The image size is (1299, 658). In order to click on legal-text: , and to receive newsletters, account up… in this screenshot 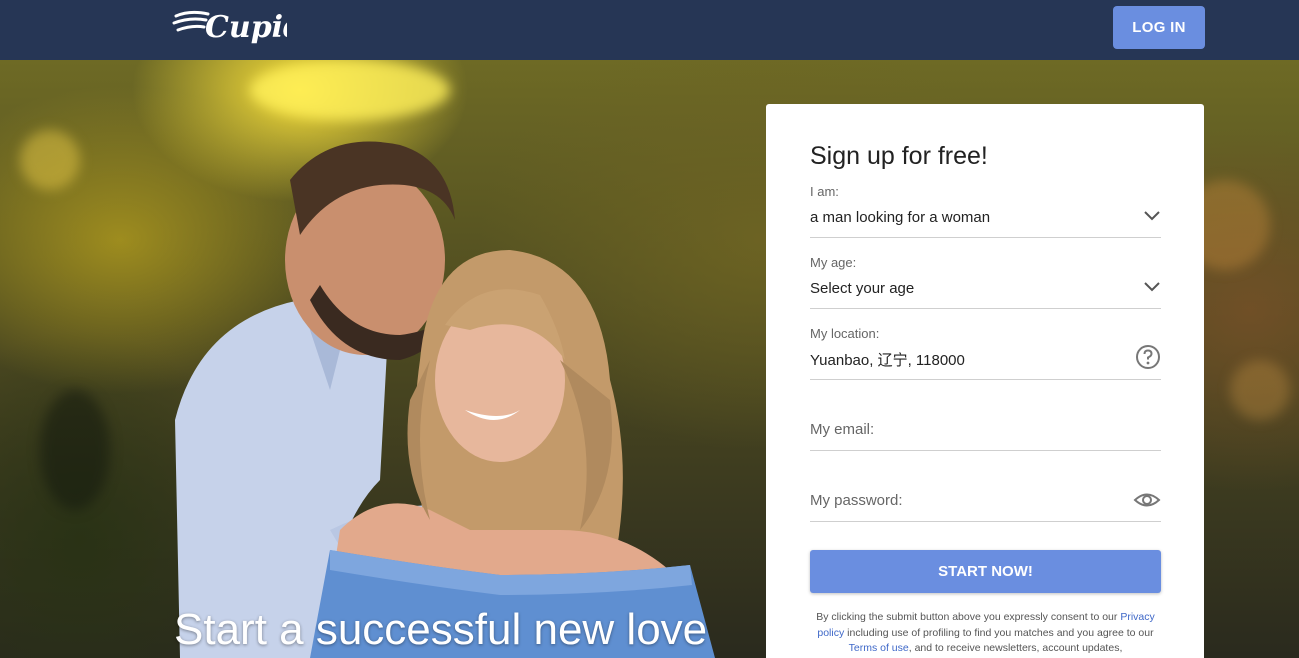, I will do `click(1015, 648)`.